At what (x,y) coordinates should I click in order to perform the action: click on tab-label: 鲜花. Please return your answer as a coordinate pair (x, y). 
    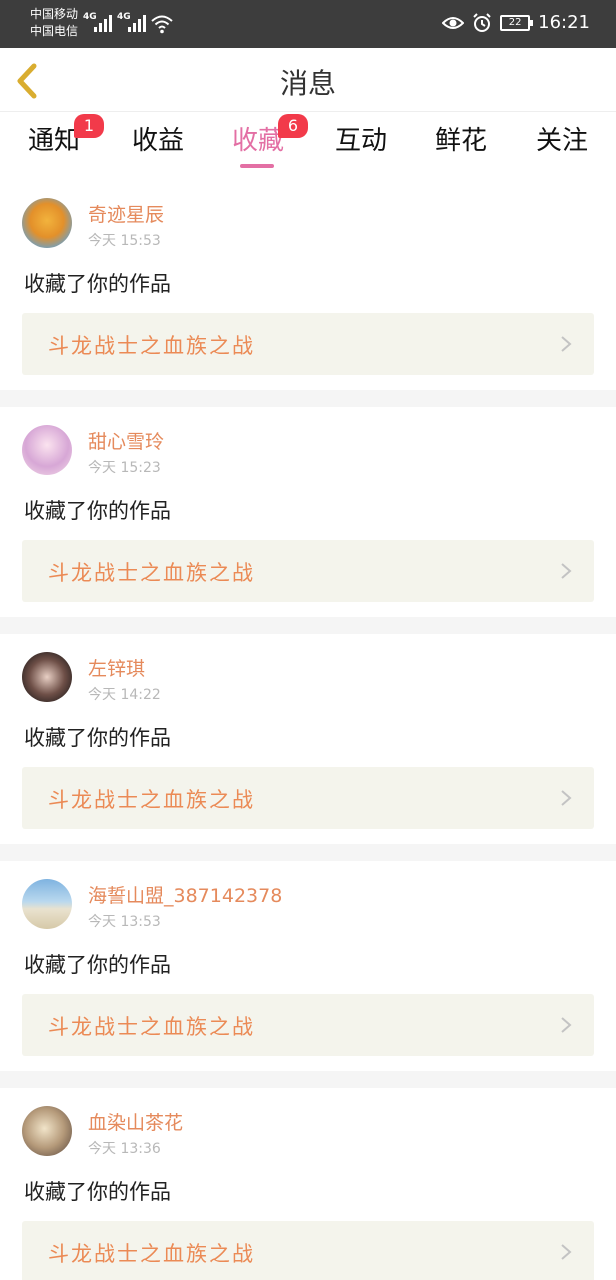
    Looking at the image, I should click on (460, 141).